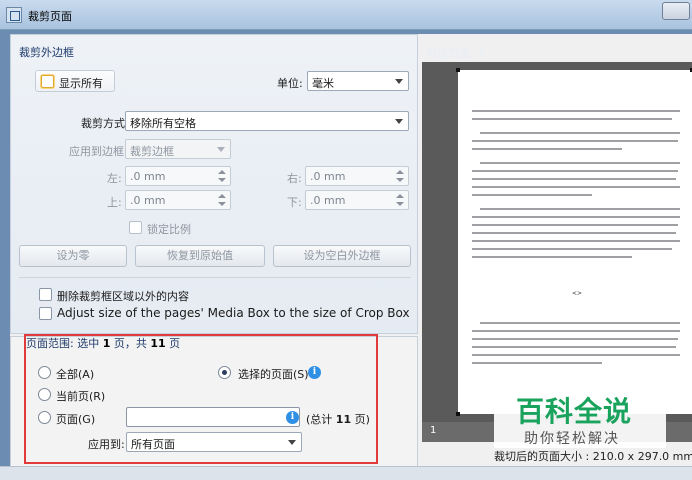 This screenshot has width=692, height=480. Describe the element at coordinates (433, 430) in the screenshot. I see `page-number: 1` at that location.